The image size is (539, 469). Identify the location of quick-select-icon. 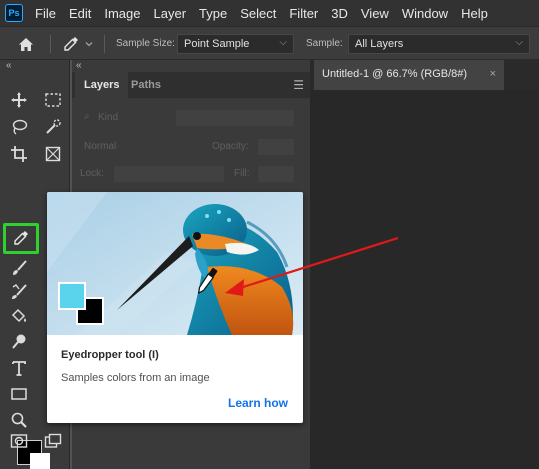
(53, 126).